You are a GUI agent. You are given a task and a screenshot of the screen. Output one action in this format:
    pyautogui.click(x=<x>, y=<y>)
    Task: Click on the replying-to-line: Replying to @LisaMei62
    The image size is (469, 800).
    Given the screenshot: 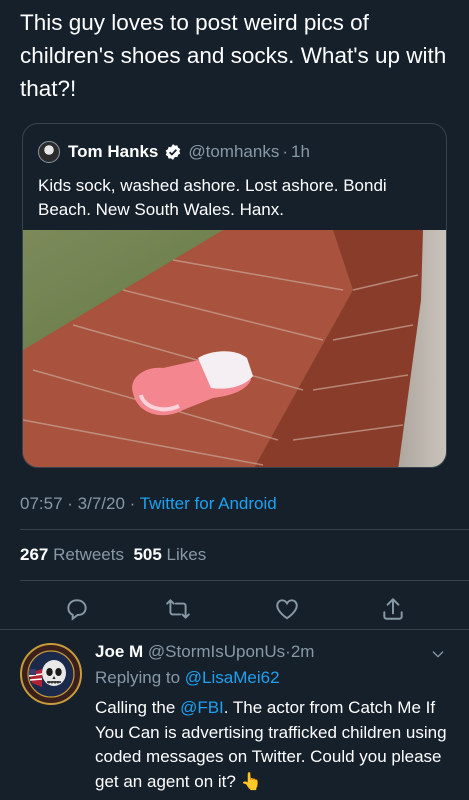 What is the action you would take?
    pyautogui.click(x=187, y=678)
    